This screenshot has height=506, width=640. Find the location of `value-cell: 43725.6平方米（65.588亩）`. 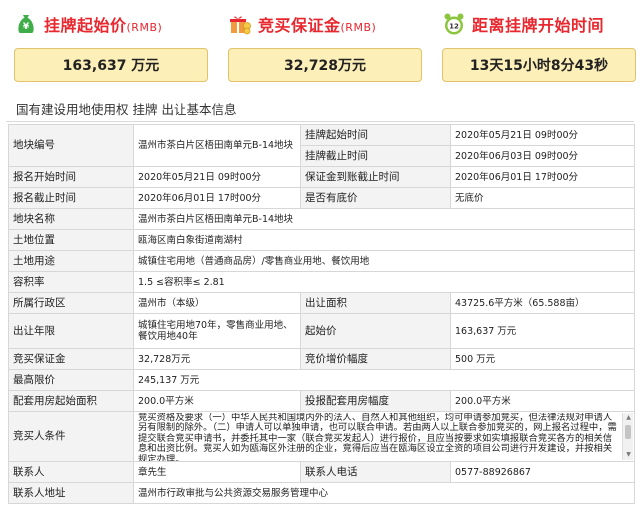

value-cell: 43725.6平方米（65.588亩） is located at coordinates (542, 303).